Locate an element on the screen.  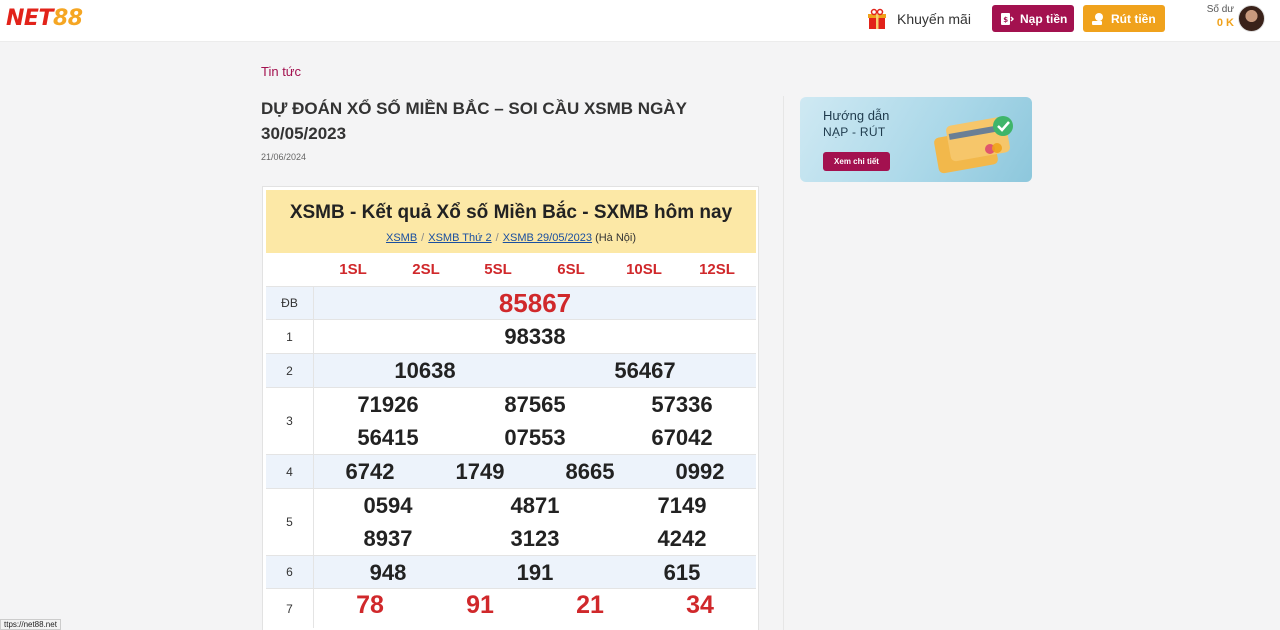
deposit-button: $ Nạp tiền is located at coordinates (1033, 18).